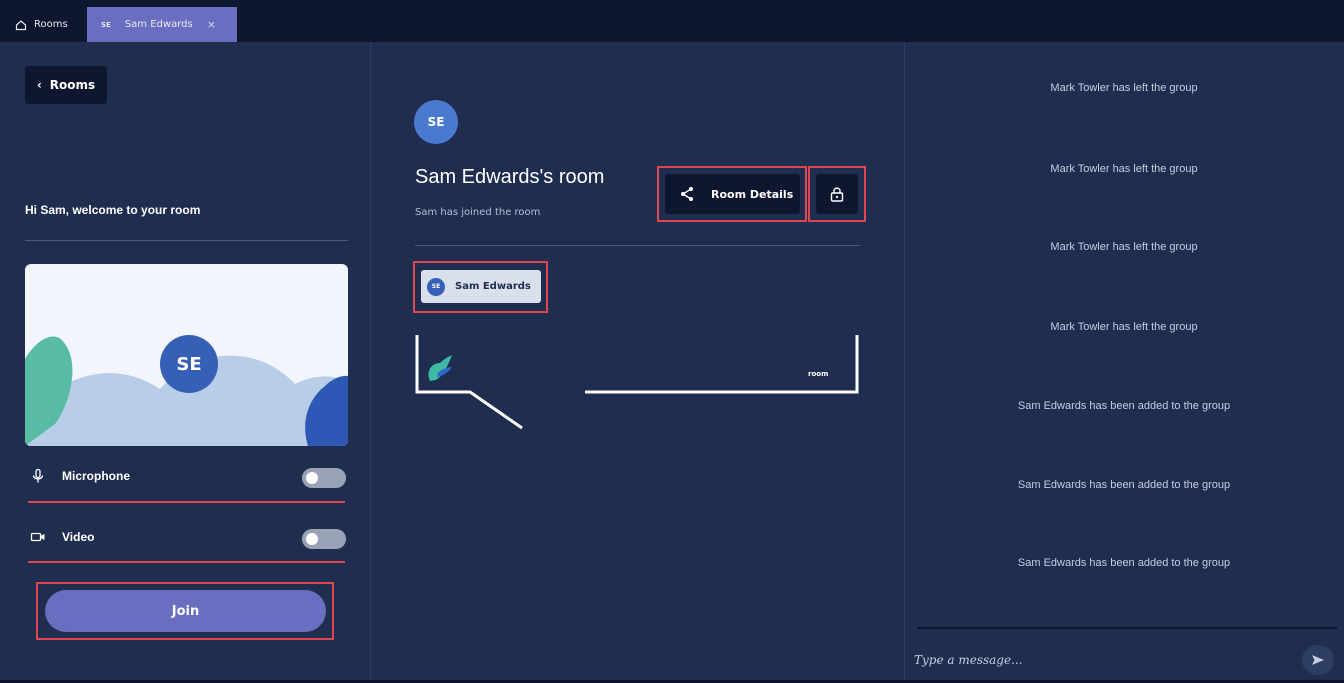  I want to click on welcome-message: Hi Sam, welcome to your room, so click(113, 210).